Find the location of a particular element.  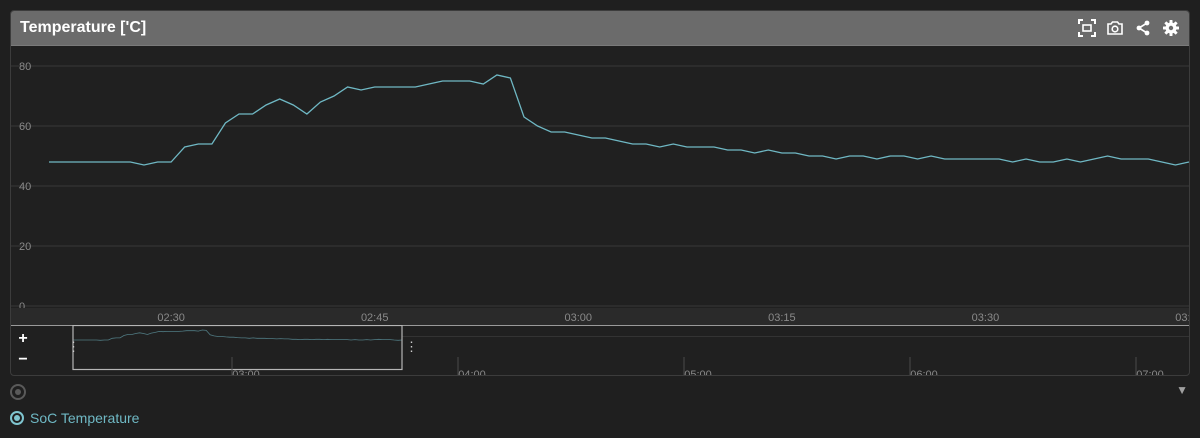

navigator: ⋮ ⋮ 03:00 04:00 05:00 06:00 07:00 is located at coordinates (600, 350).